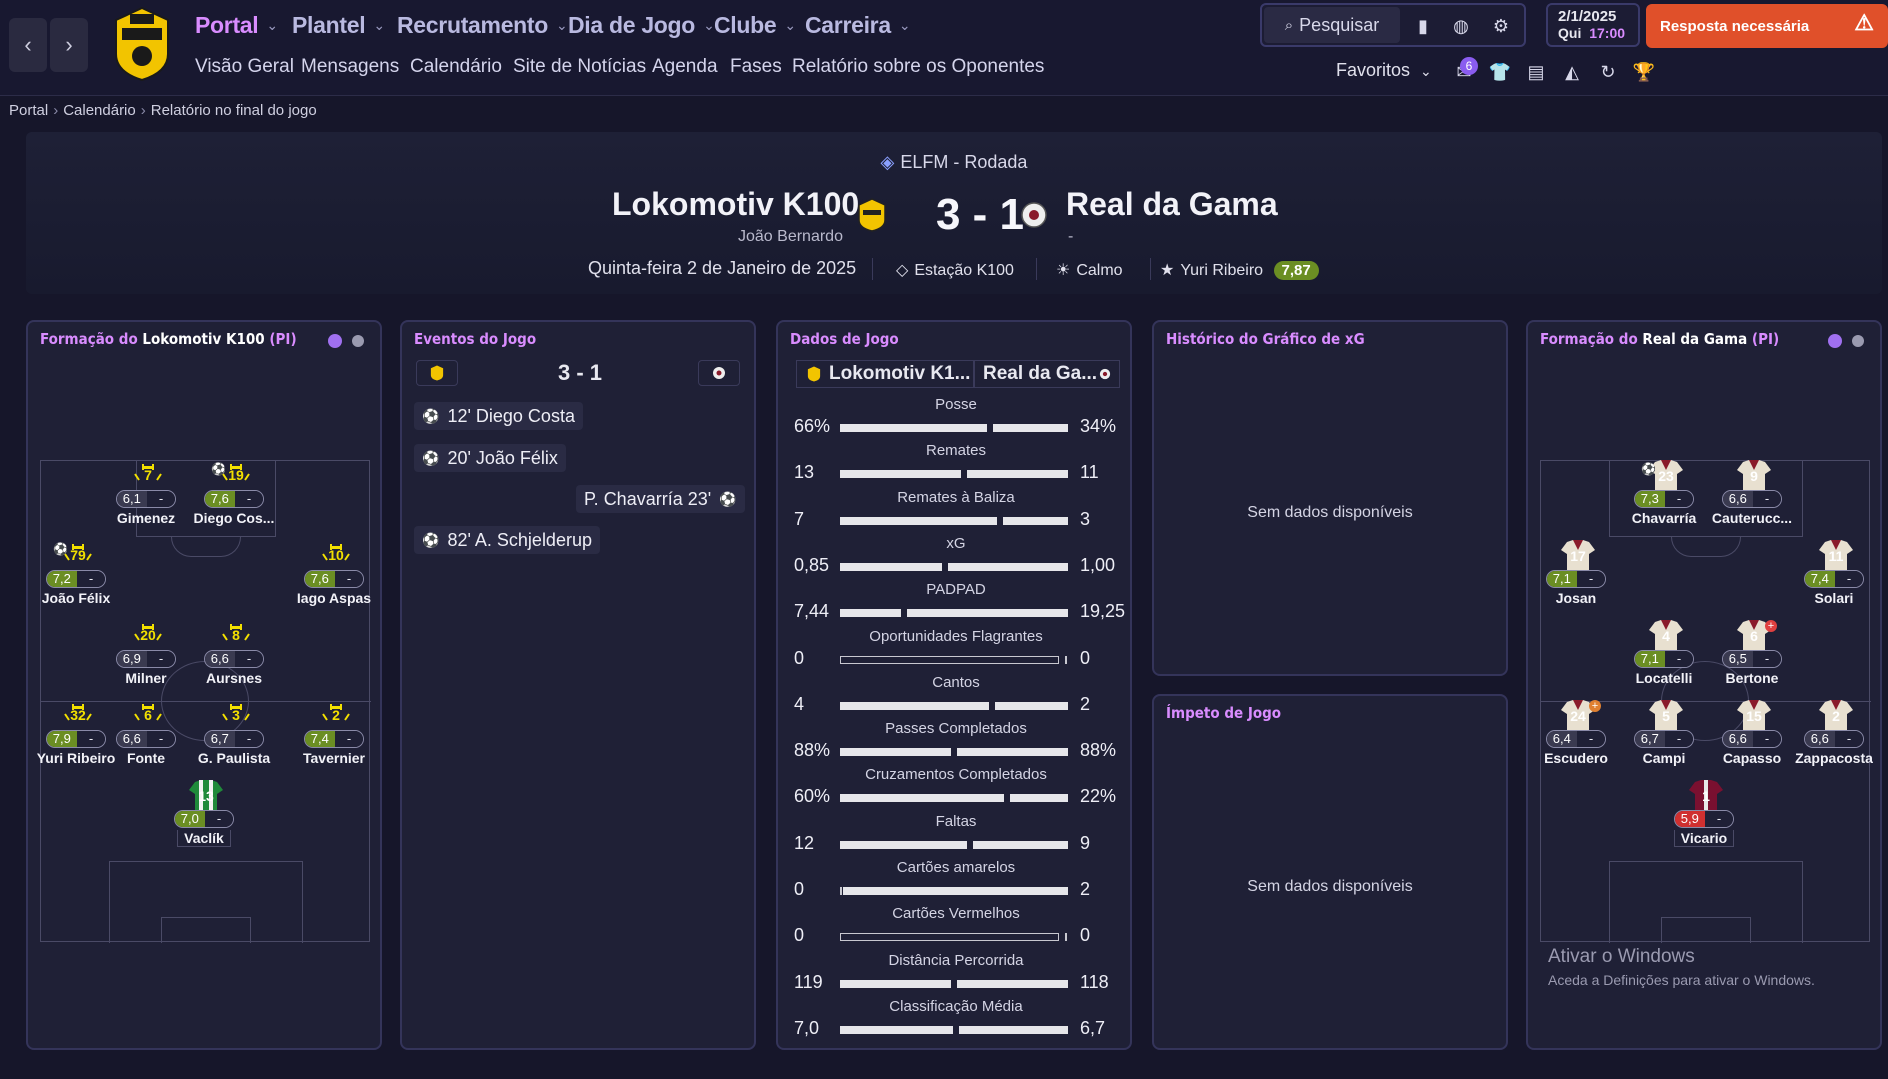 The image size is (1888, 1079). I want to click on player-away: 4 7,1- Locatelli, so click(1664, 653).